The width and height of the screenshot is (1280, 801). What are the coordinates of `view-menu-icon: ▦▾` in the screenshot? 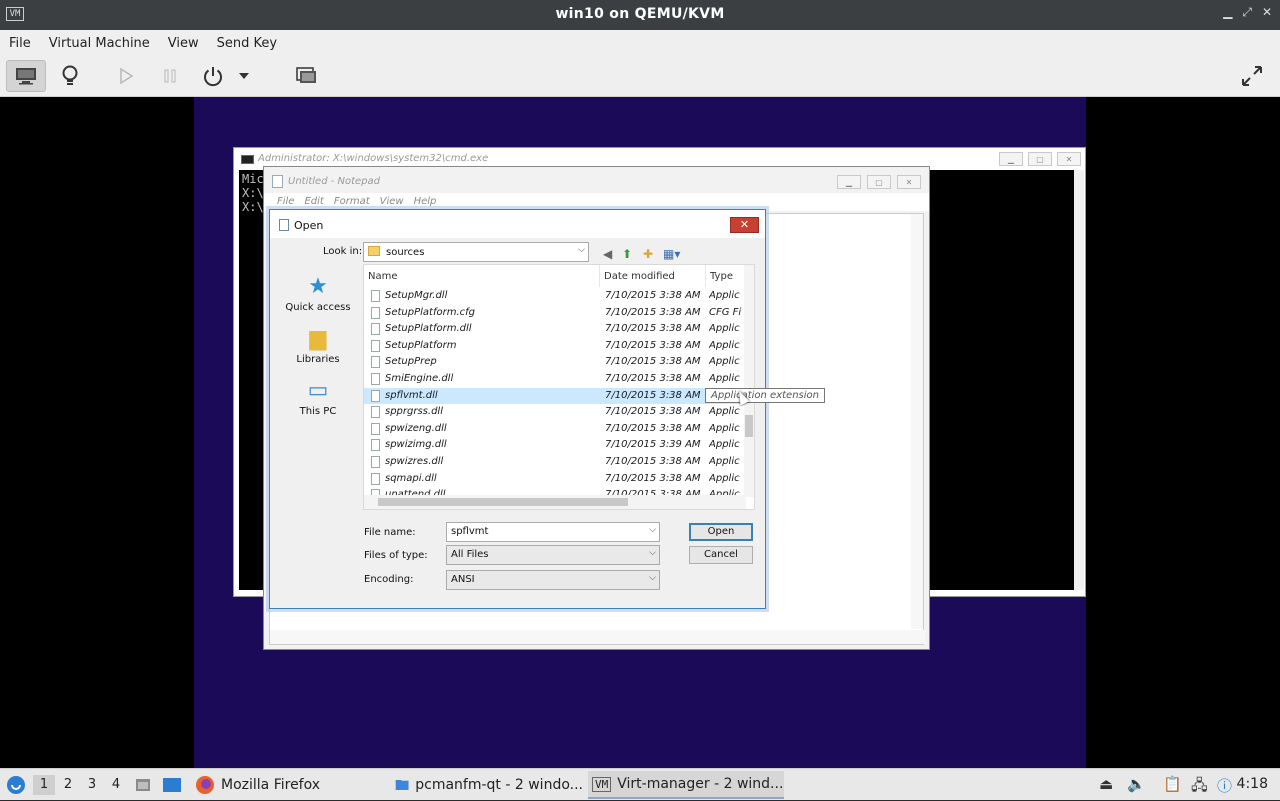 It's located at (671, 254).